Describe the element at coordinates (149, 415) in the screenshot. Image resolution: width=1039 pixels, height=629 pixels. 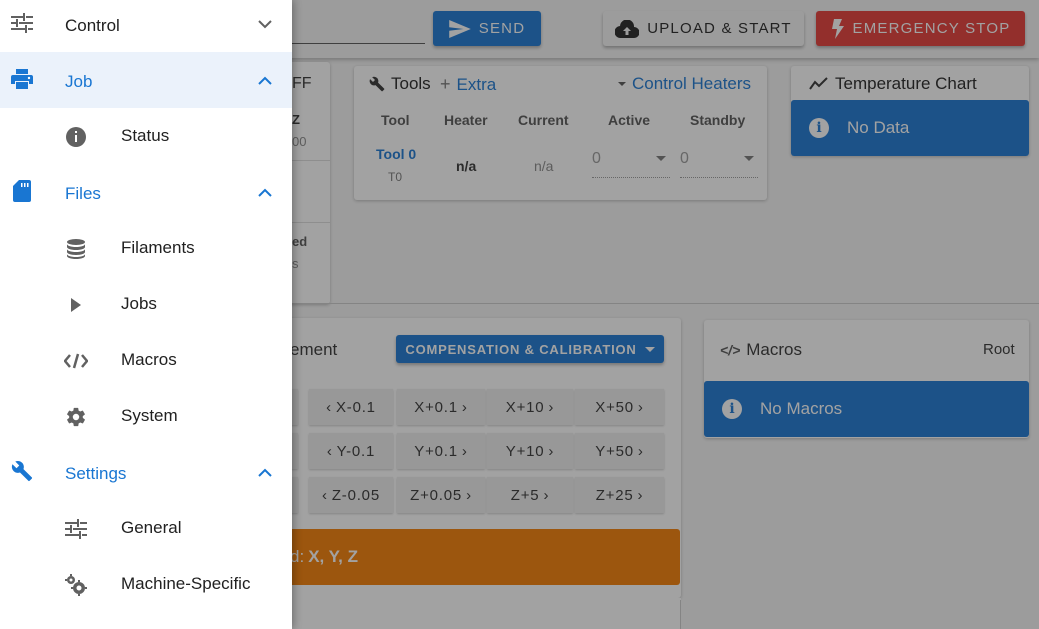
I see `nav-label-system: System` at that location.